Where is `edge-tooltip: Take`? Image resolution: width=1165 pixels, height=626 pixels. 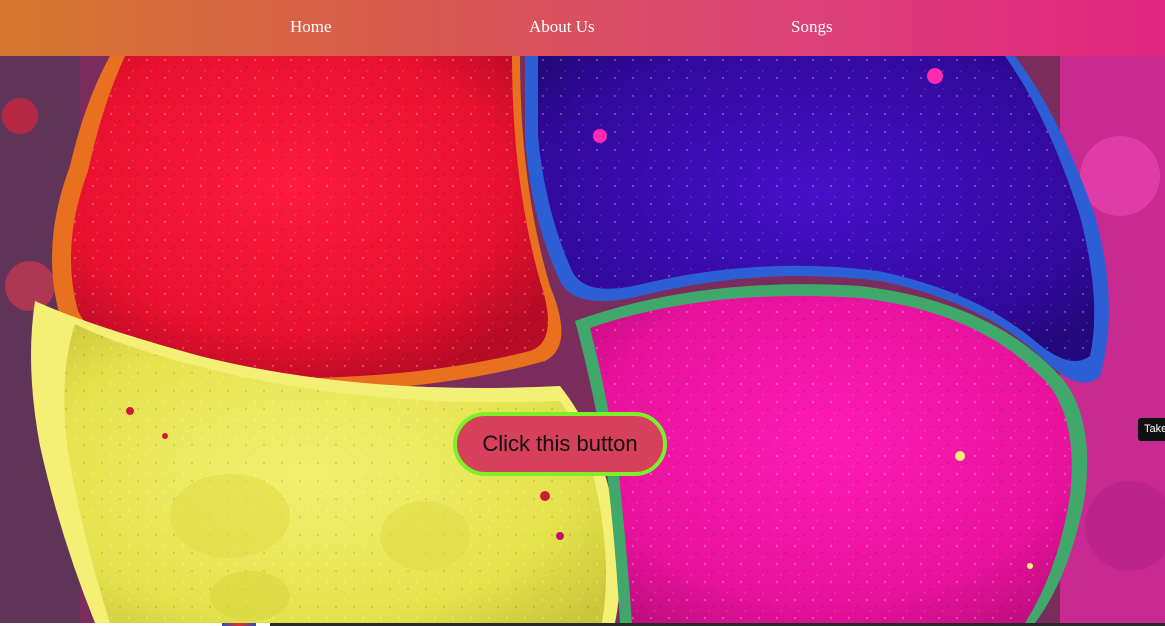
edge-tooltip: Take is located at coordinates (1151, 429).